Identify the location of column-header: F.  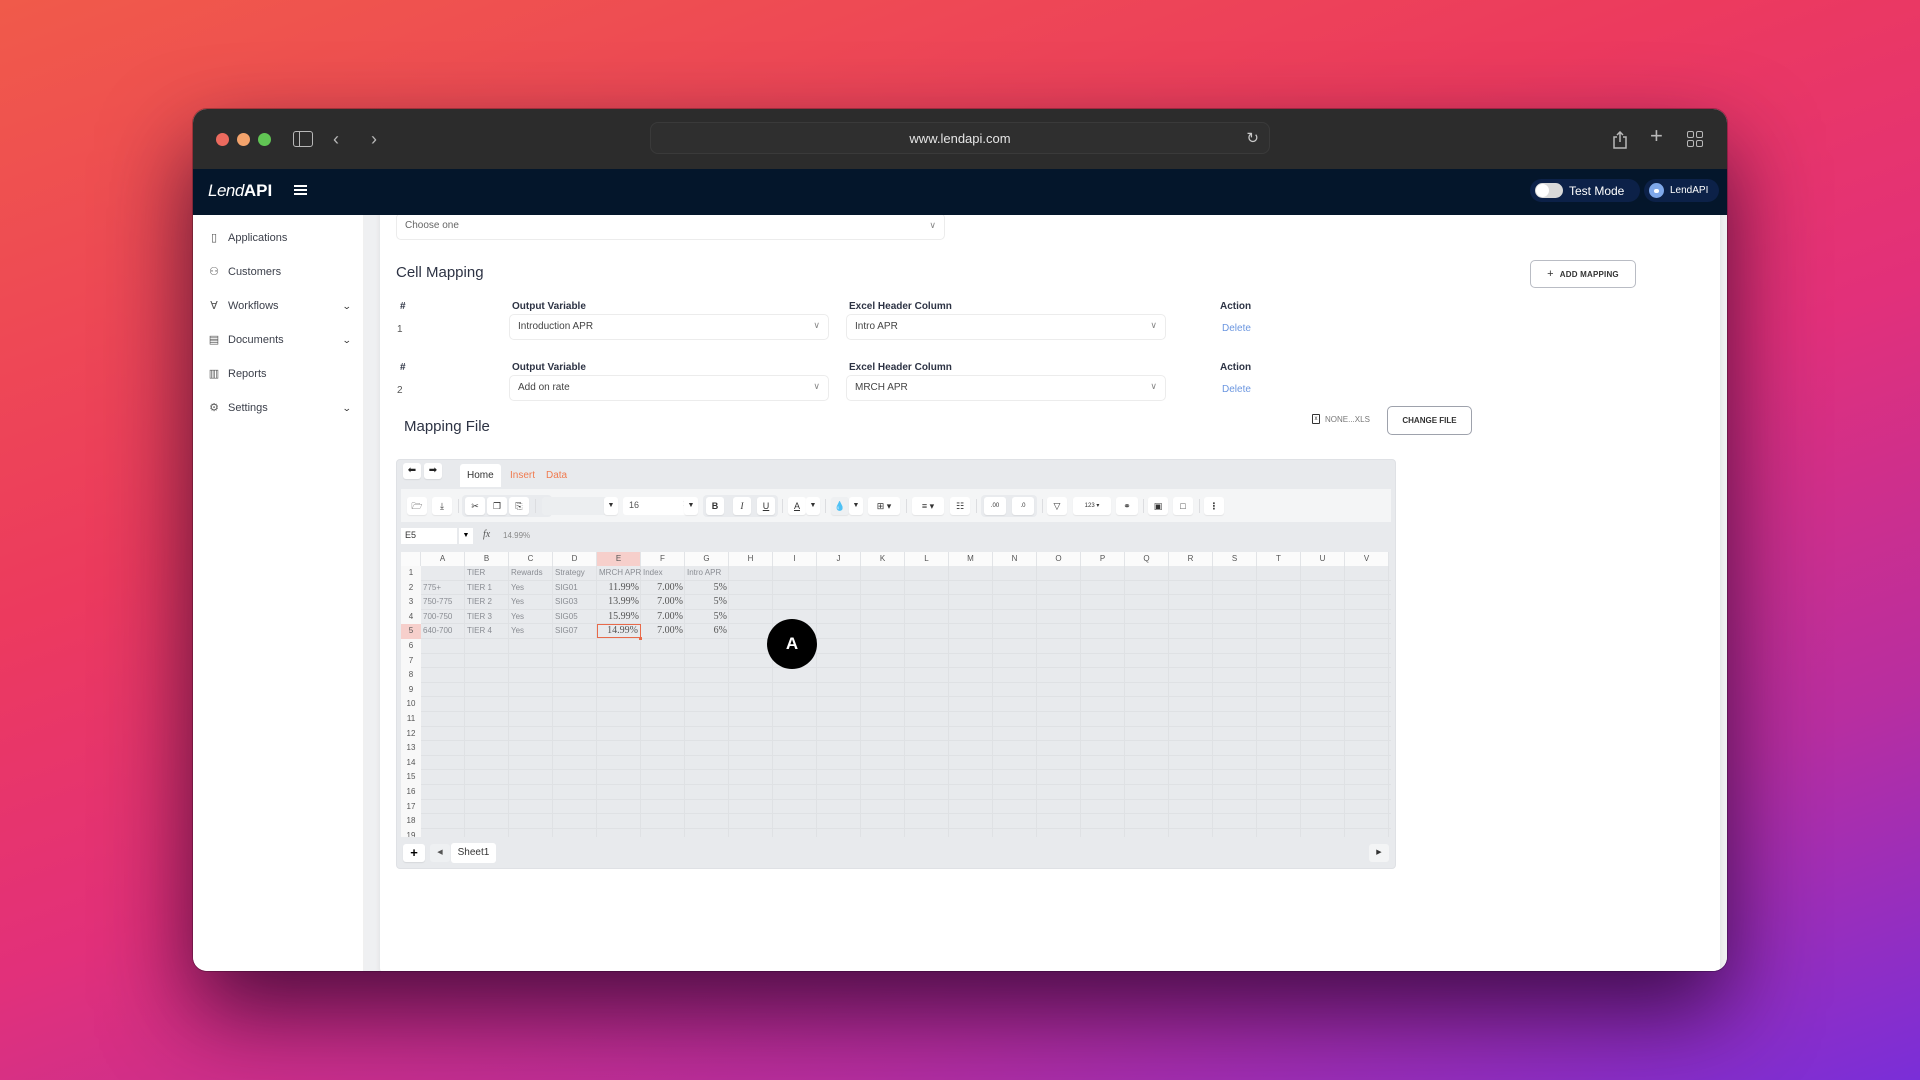
(663, 559).